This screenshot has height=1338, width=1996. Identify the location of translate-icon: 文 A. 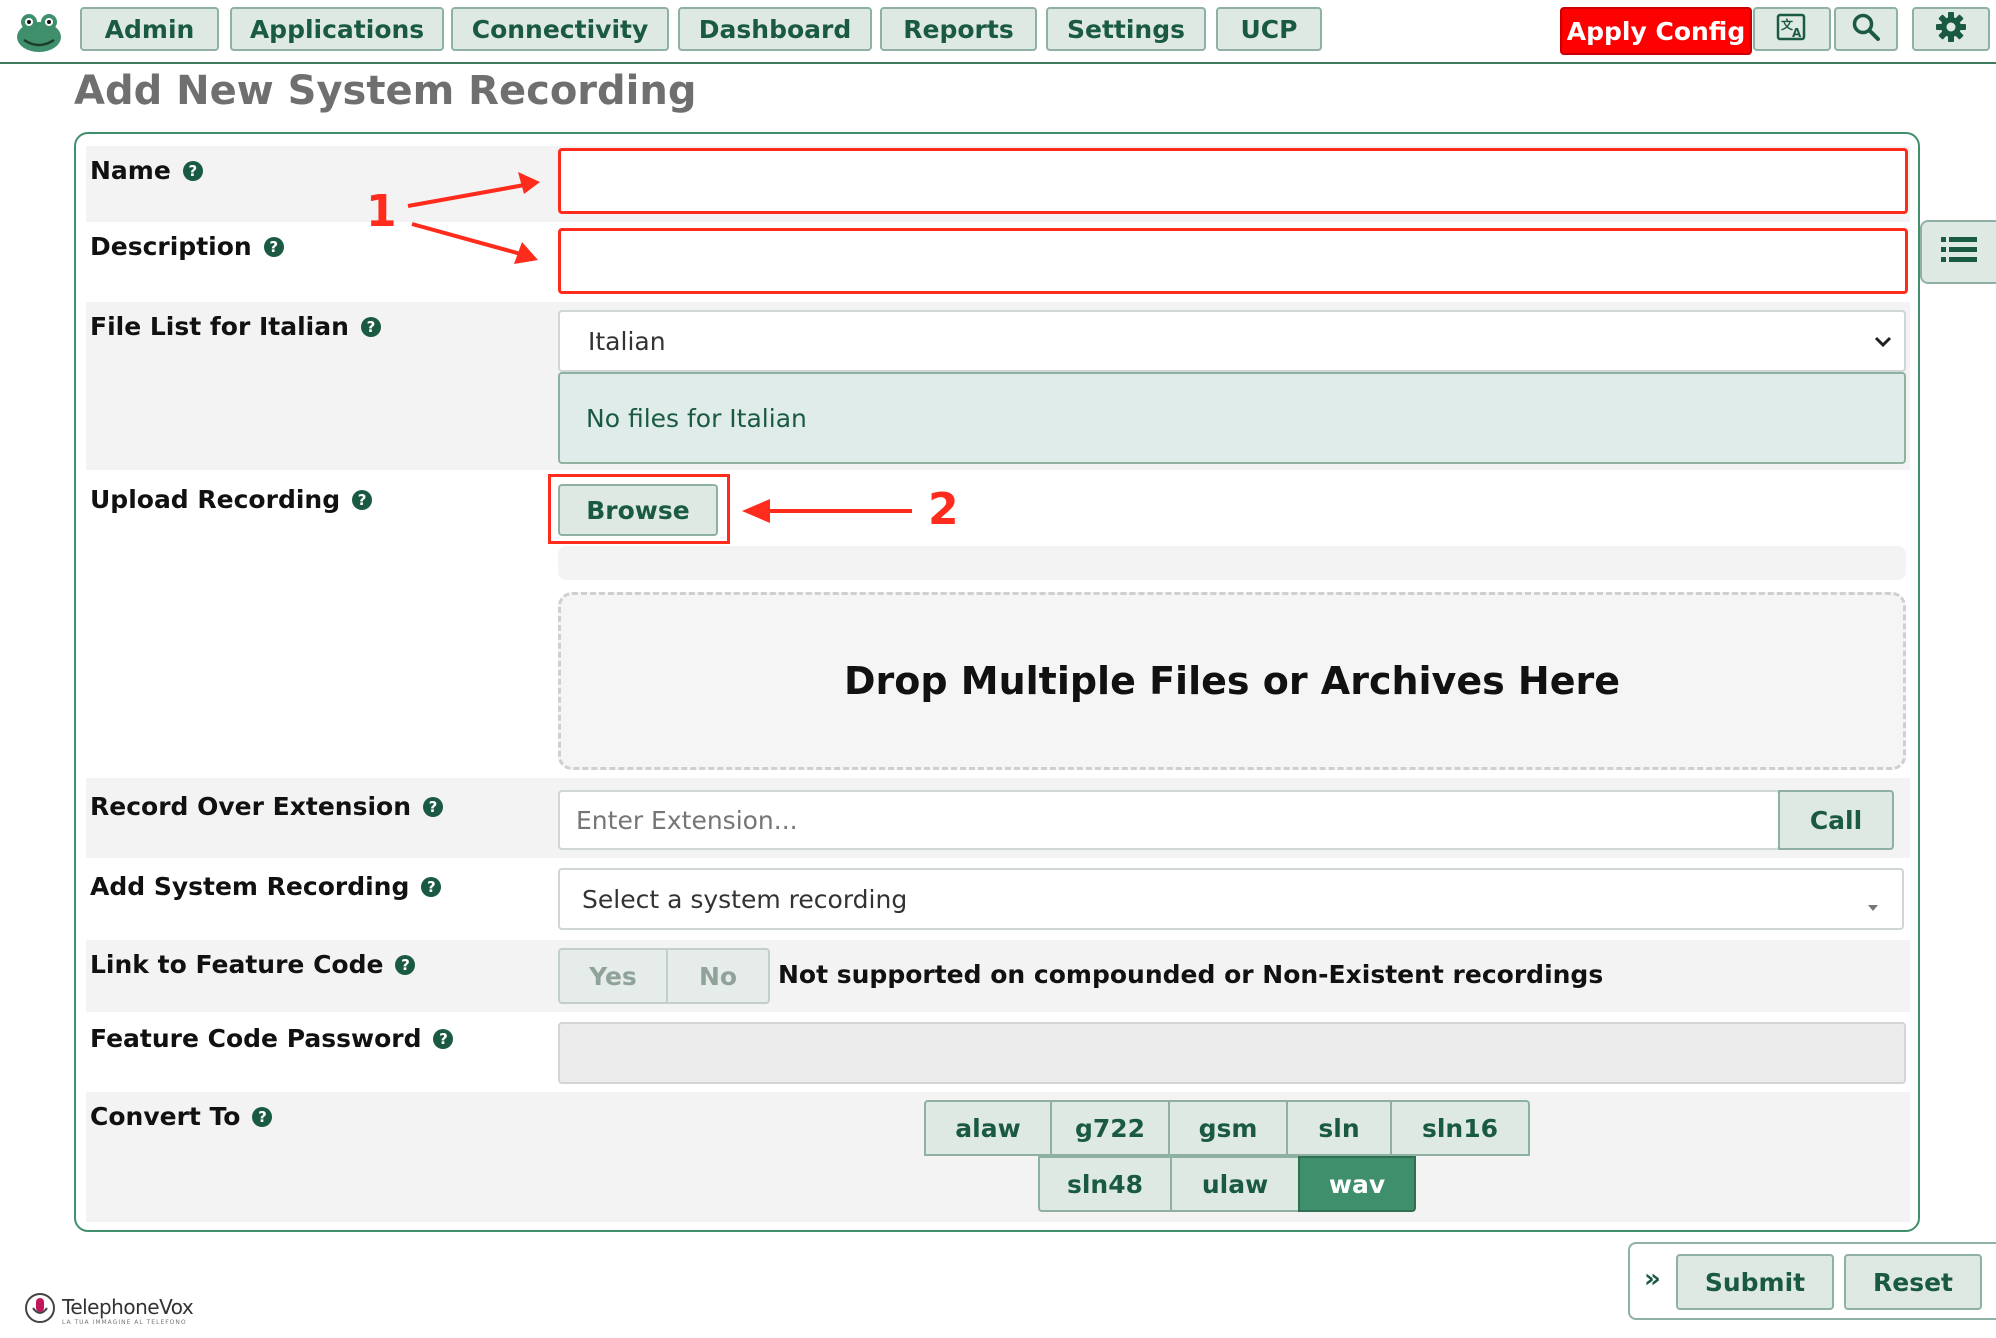
(1792, 29).